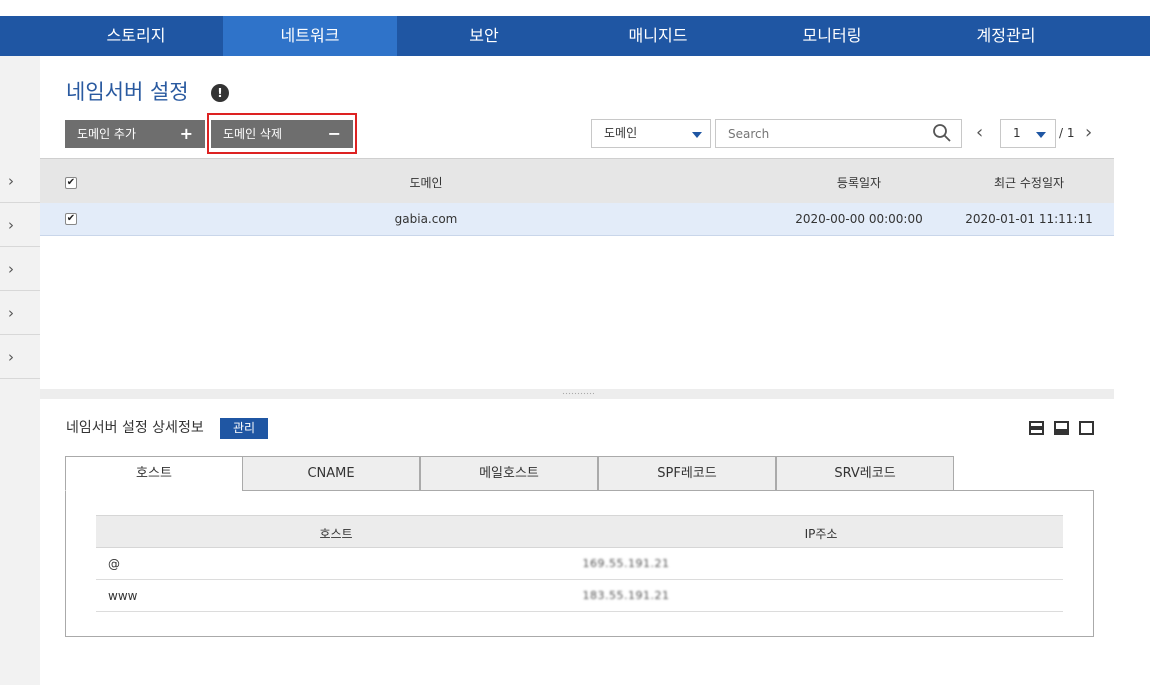 The image size is (1150, 685). What do you see at coordinates (20, 313) in the screenshot?
I see `sidebar-expand-4: ›` at bounding box center [20, 313].